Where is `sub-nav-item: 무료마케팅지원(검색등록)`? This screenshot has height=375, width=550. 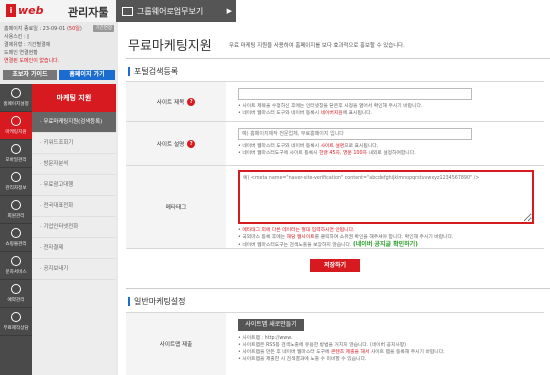 sub-nav-item: 무료마케팅지원(검색등록) is located at coordinates (74, 122).